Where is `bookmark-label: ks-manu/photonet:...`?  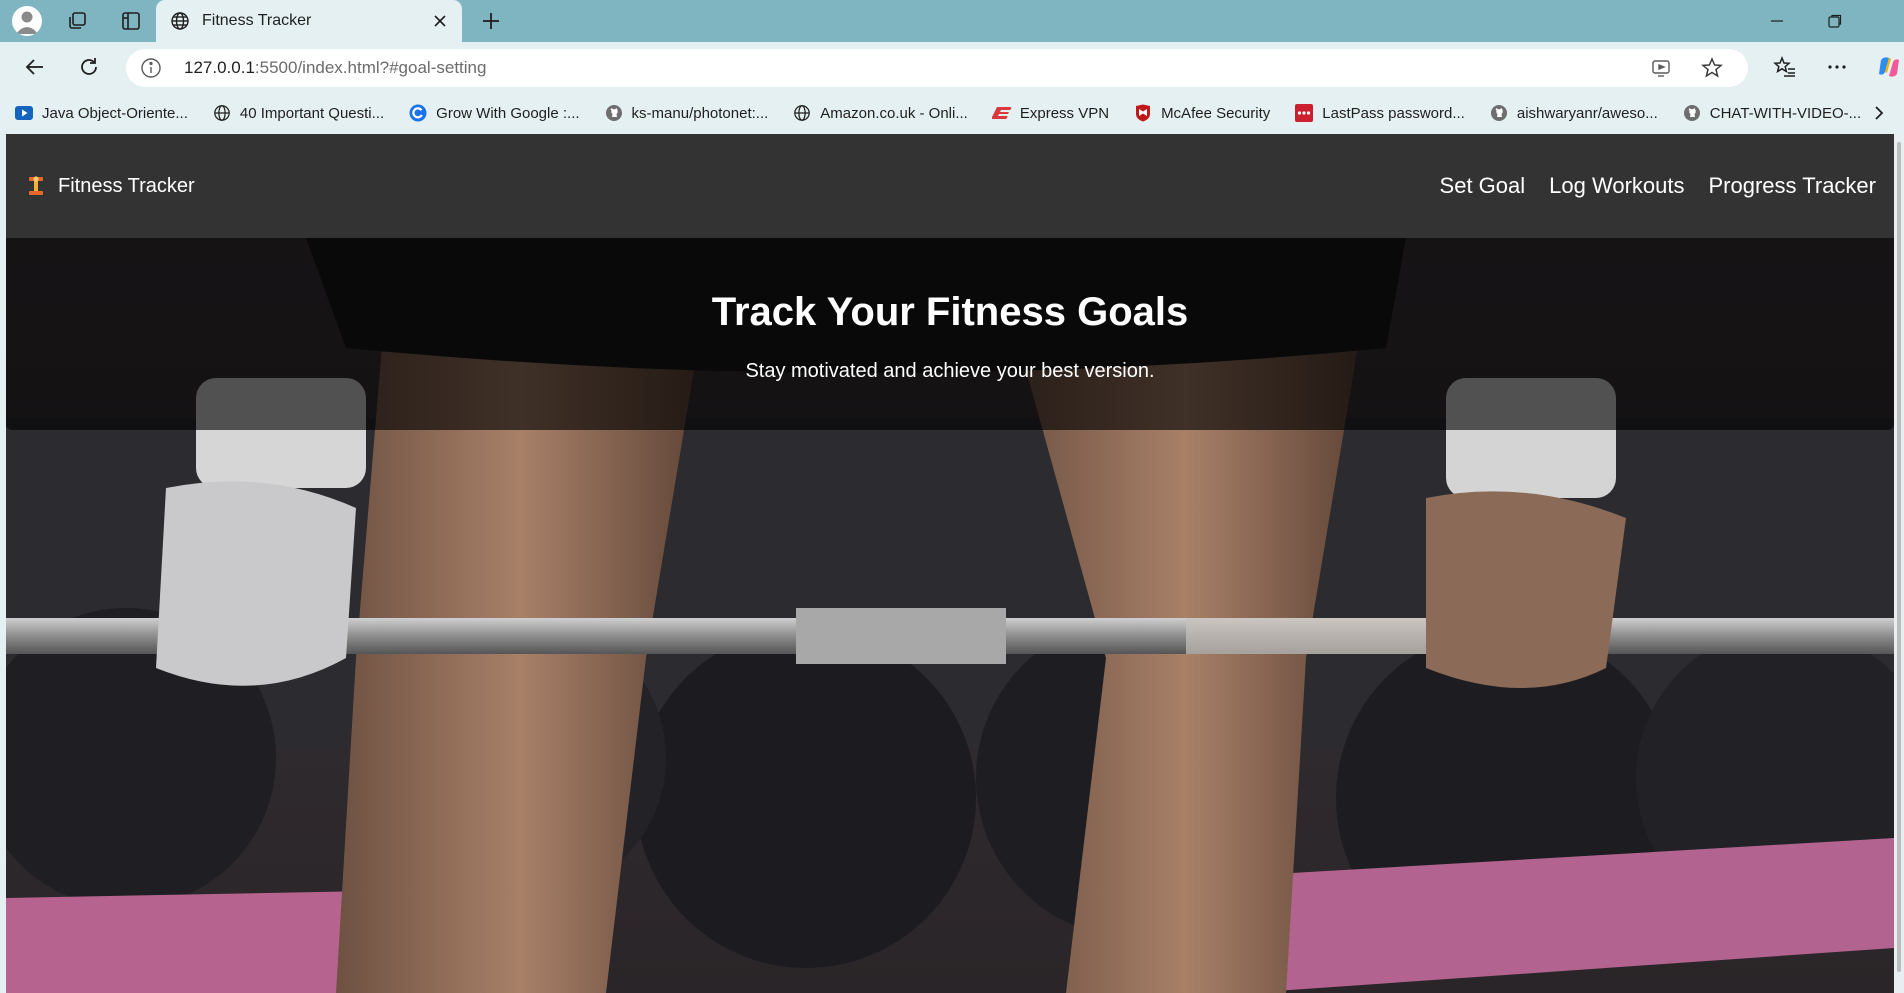 bookmark-label: ks-manu/photonet:... is located at coordinates (700, 113).